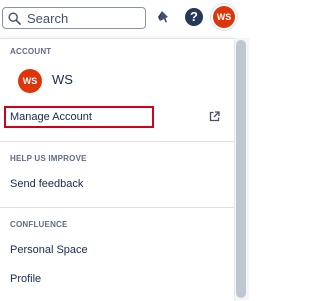 Image resolution: width=320 pixels, height=301 pixels. Describe the element at coordinates (14, 18) in the screenshot. I see `search-icon` at that location.